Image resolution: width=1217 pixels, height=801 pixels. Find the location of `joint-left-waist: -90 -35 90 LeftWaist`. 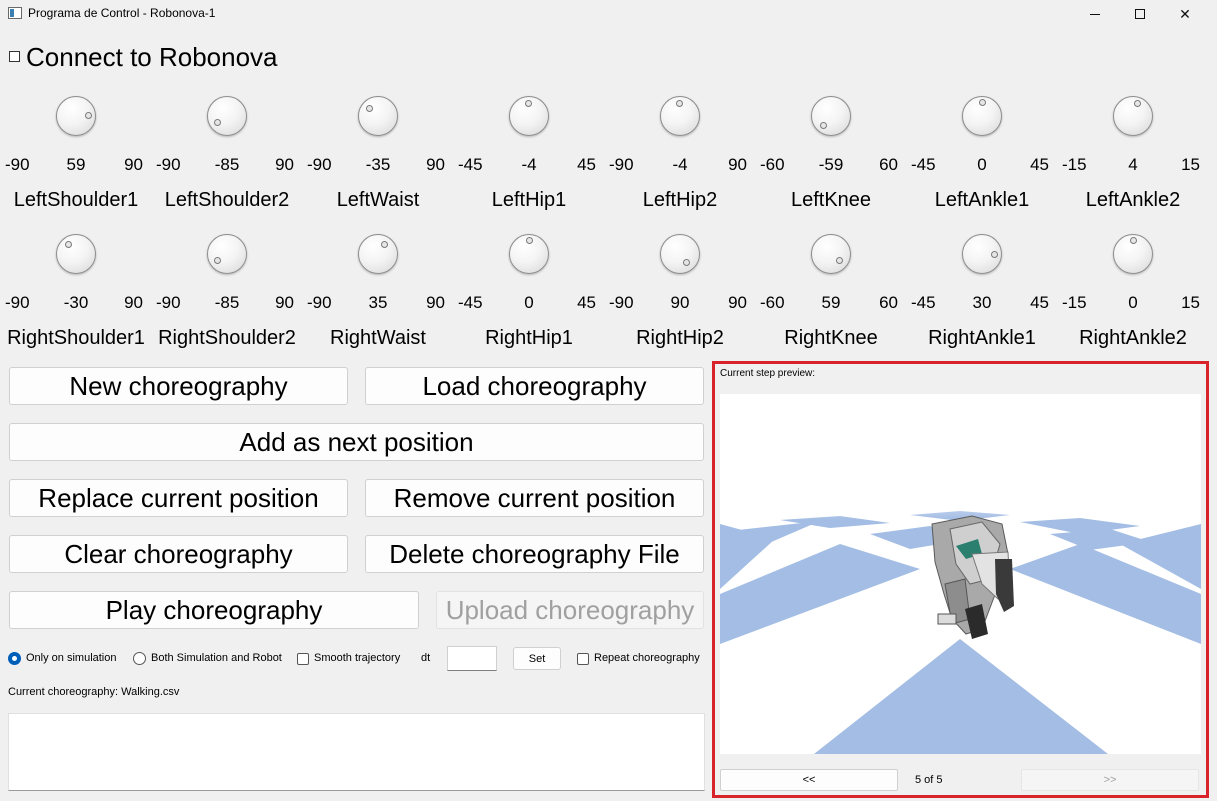

joint-left-waist: -90 -35 90 LeftWaist is located at coordinates (378, 161).